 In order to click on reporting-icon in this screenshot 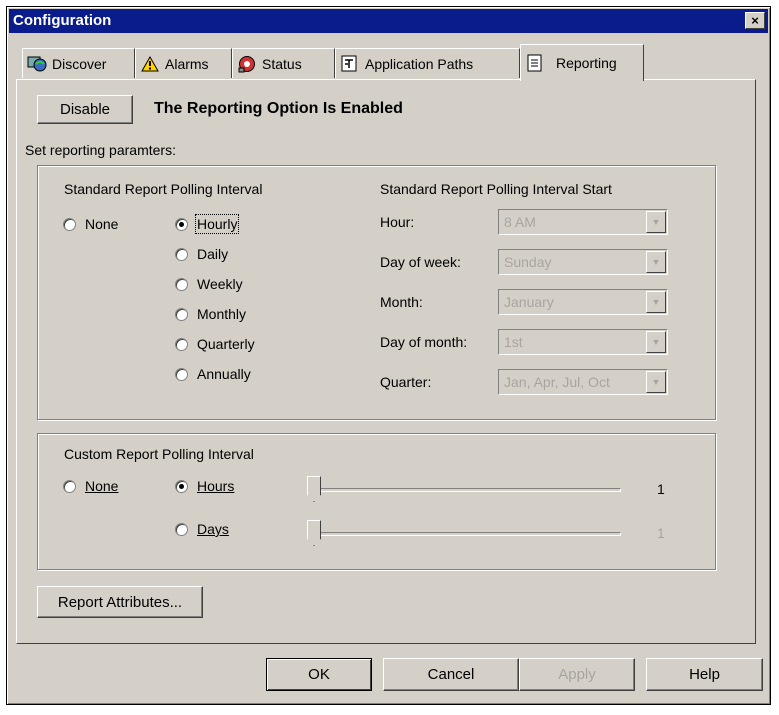, I will do `click(535, 63)`.